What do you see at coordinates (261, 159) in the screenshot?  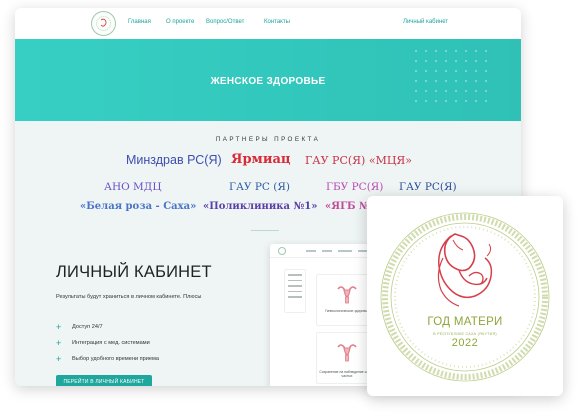 I see `partner-logo-yarmiac: Ярмиац` at bounding box center [261, 159].